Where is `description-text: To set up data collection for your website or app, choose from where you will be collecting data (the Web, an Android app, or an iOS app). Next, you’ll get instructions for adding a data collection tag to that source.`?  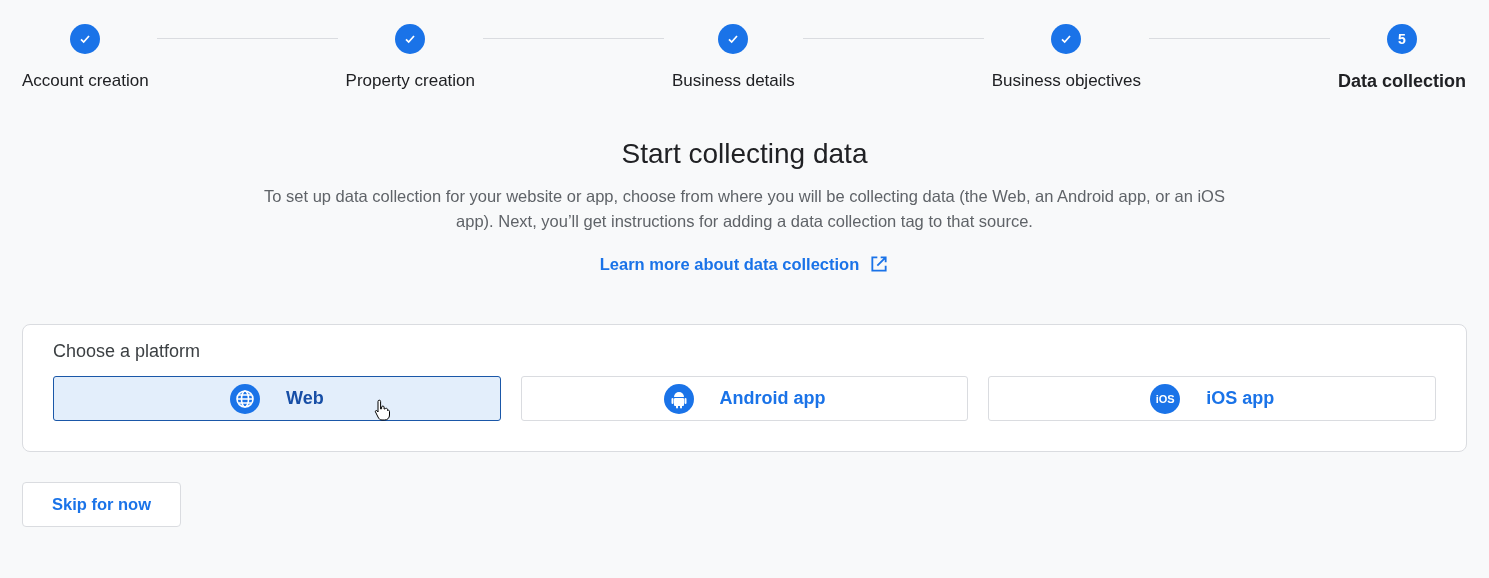
description-text: To set up data collection for your website or app, choose from where you will be collecting data (the Web, an Android app, or an iOS app). Next, you’ll get instructions for adding a data collection tag to that source. is located at coordinates (744, 209).